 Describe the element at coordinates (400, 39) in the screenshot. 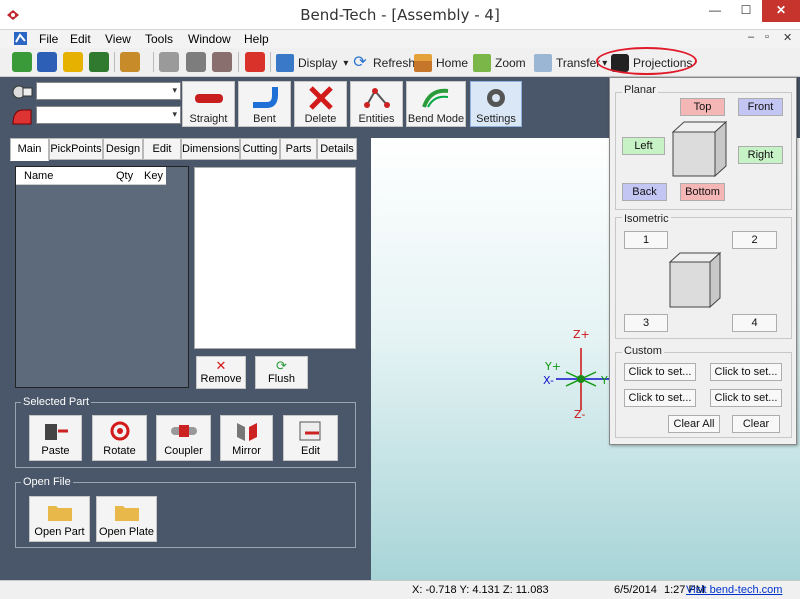

I see `menu-bar: File Edit View Tools Window Help – ▫ ✕` at that location.